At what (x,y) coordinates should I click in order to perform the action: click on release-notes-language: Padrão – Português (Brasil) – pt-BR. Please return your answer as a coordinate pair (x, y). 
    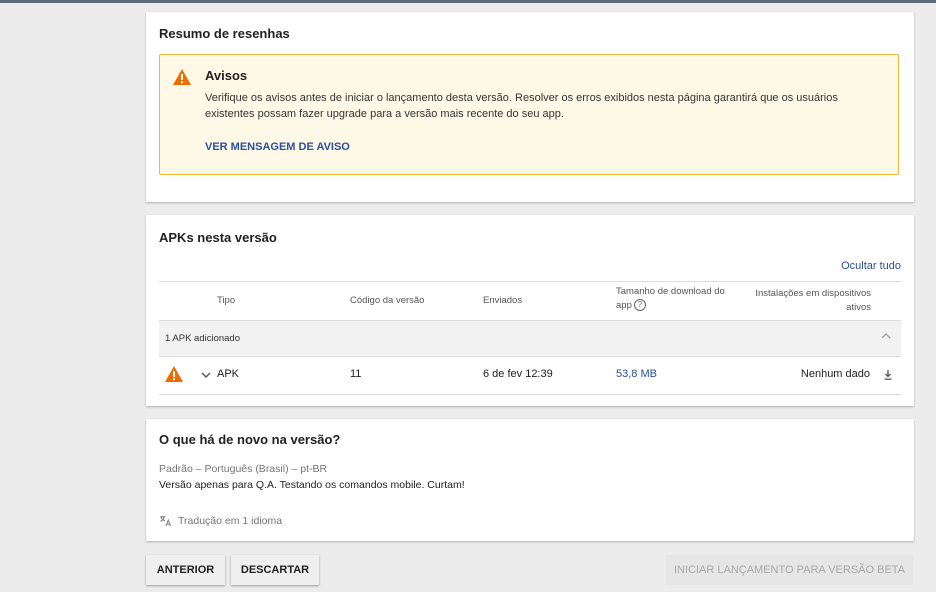
    Looking at the image, I should click on (243, 469).